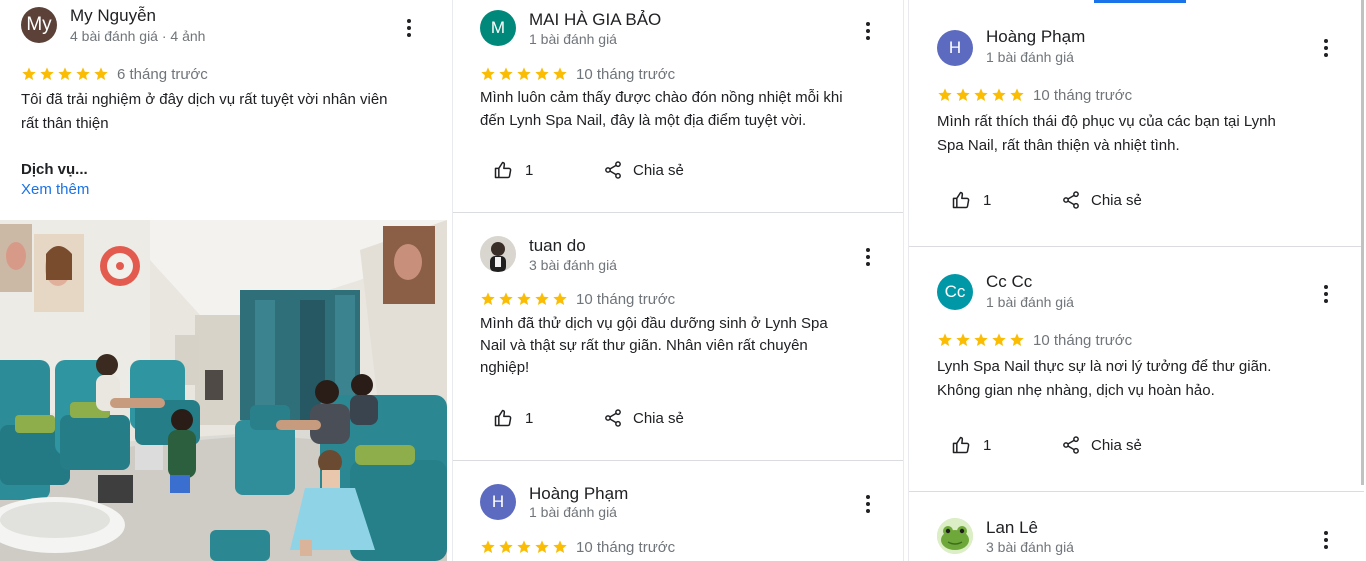 This screenshot has height=561, width=1366. I want to click on scrollbar, so click(1362, 242).